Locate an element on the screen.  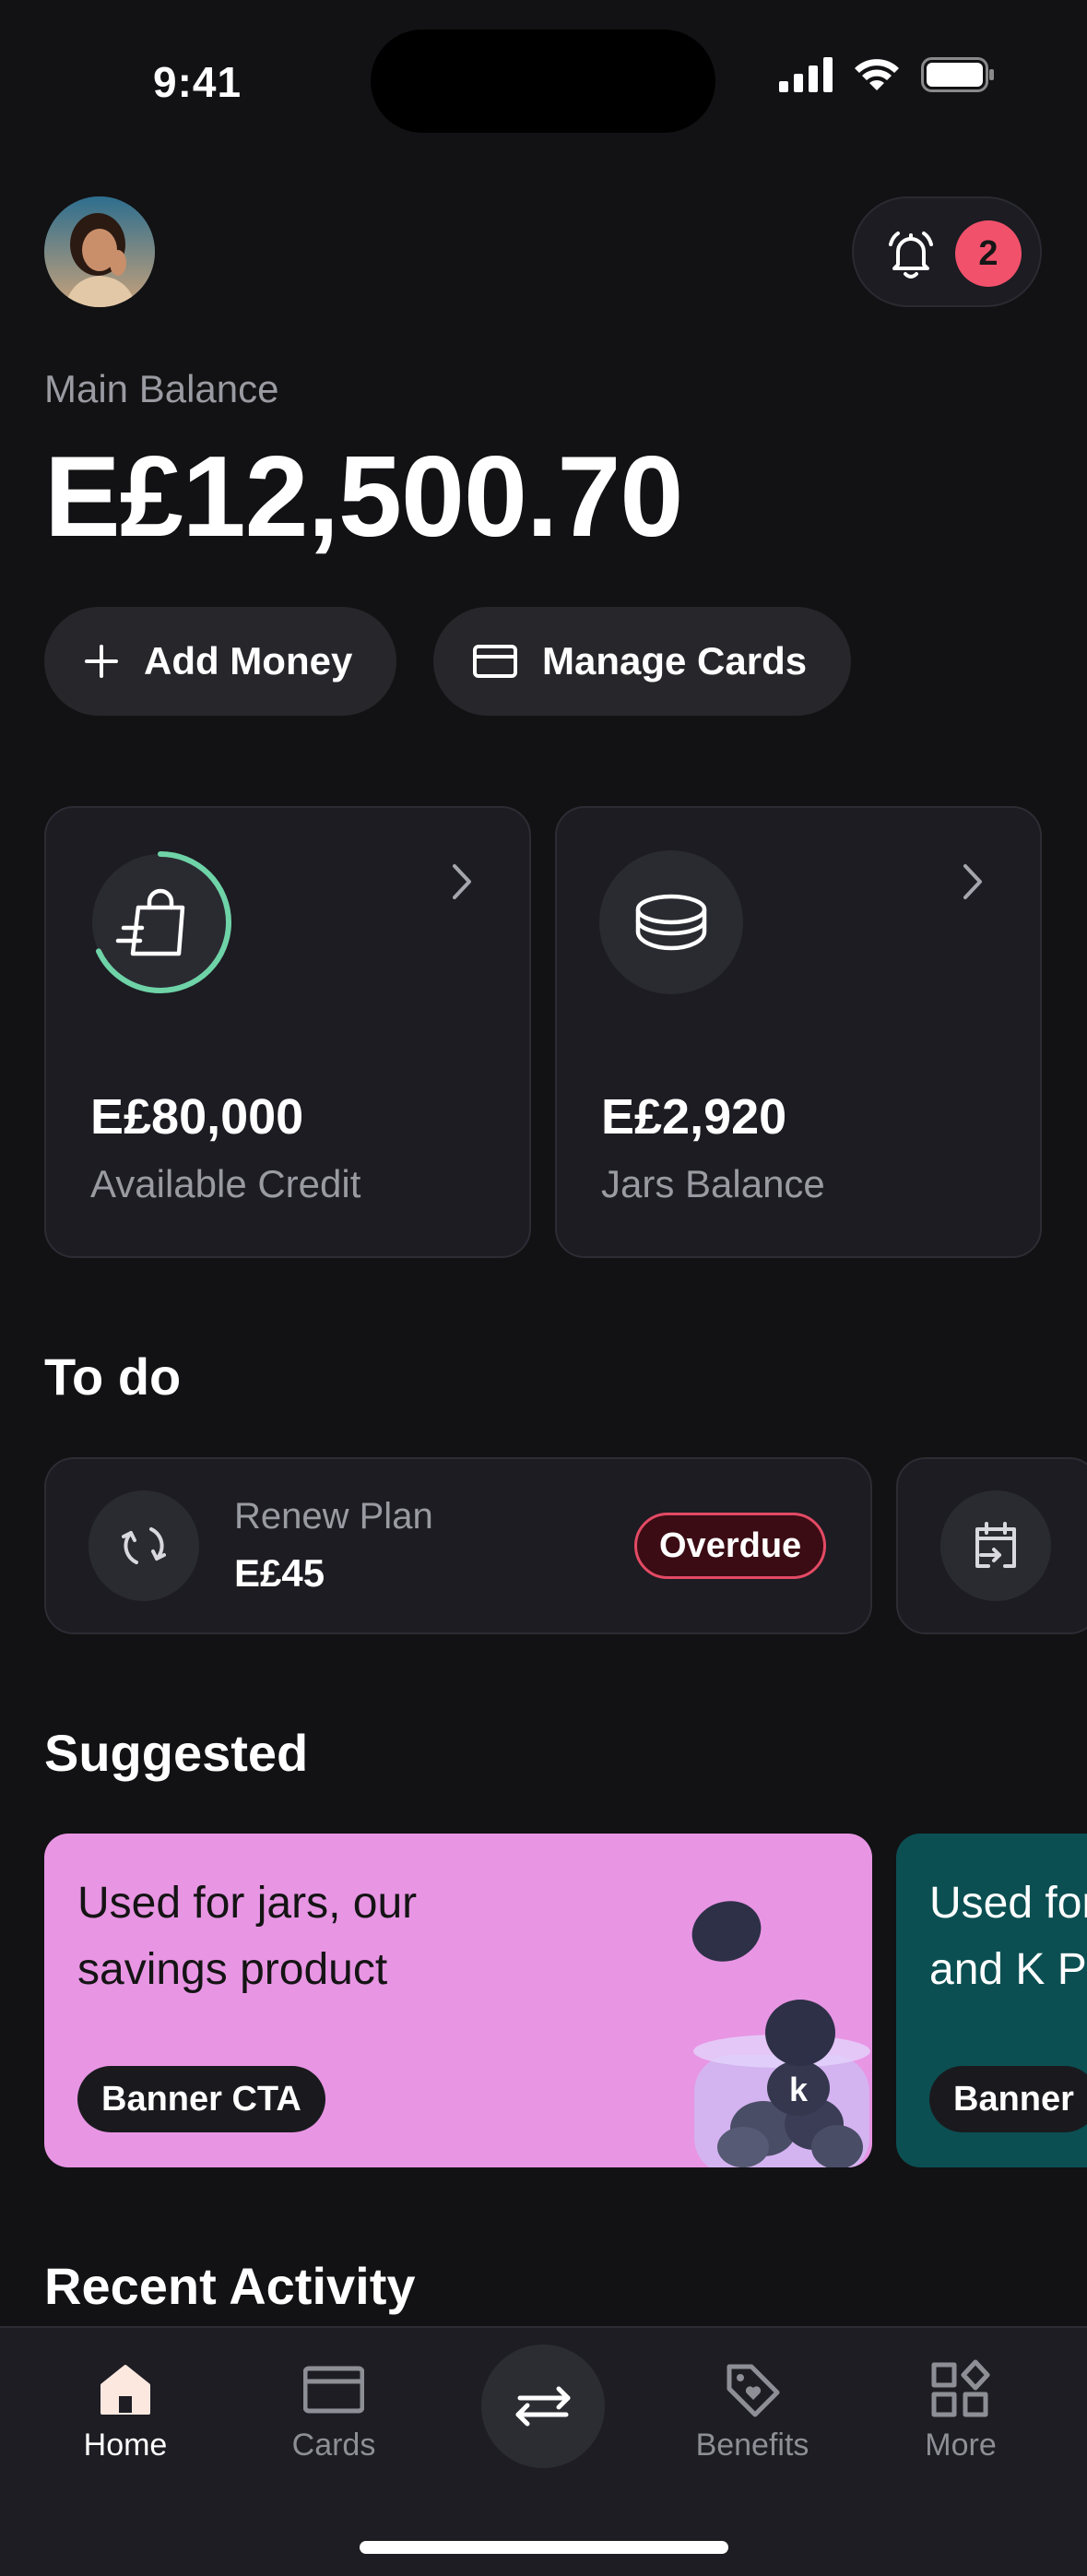
renew-icon-circle is located at coordinates (144, 1545).